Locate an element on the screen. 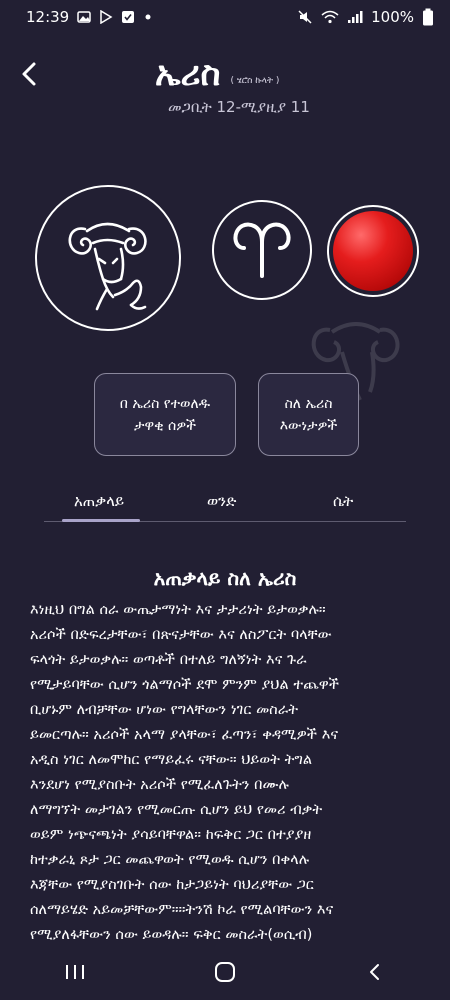 This screenshot has height=1000, width=450. tab-male: ወንድ is located at coordinates (221, 501).